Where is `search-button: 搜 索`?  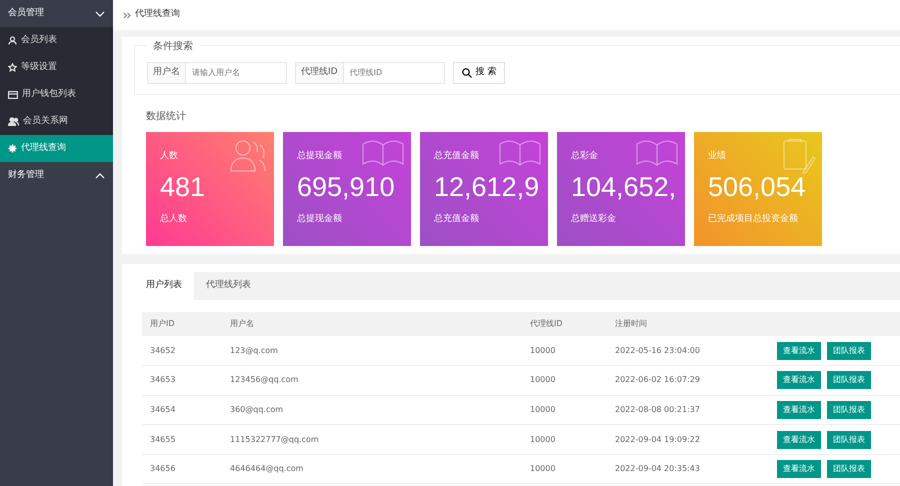 search-button: 搜 索 is located at coordinates (479, 73).